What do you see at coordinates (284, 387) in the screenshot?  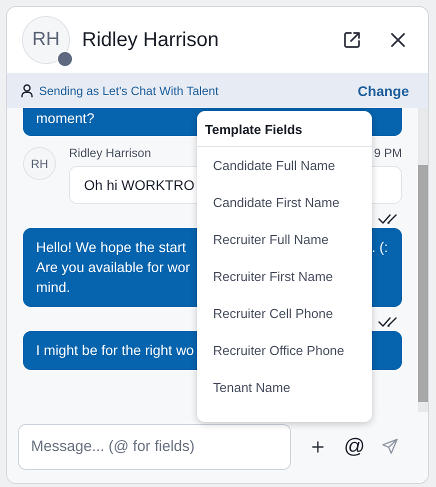 I see `menu-item: Tenant Name` at bounding box center [284, 387].